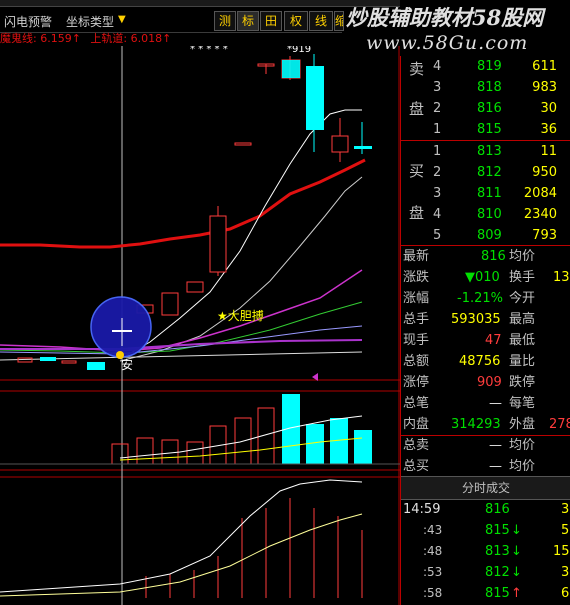 This screenshot has width=570, height=605. I want to click on buy-level: 5, so click(437, 235).